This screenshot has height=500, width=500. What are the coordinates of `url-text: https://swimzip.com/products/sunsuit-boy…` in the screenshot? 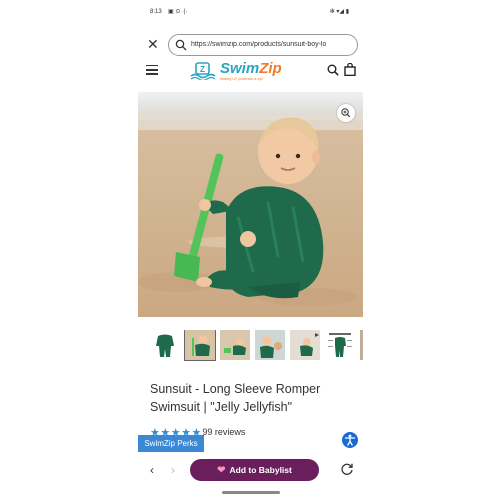 It's located at (259, 44).